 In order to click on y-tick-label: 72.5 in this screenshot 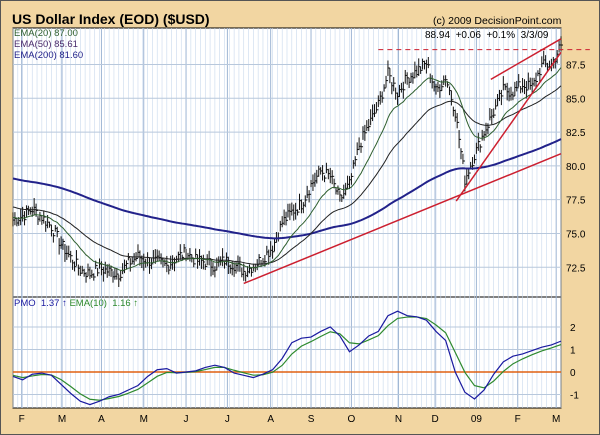, I will do `click(576, 268)`.